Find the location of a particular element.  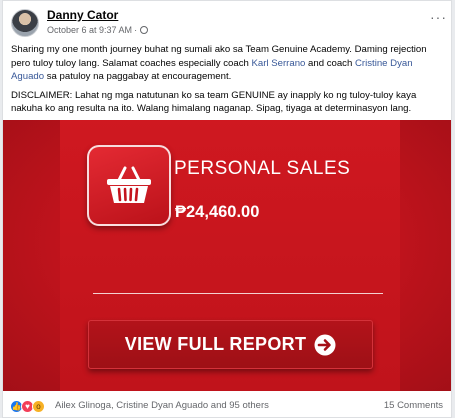

sales-amount: ₱24,460.00 is located at coordinates (217, 212).